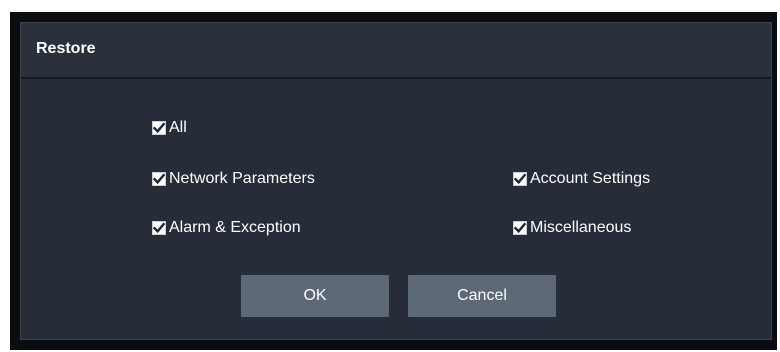 This screenshot has width=780, height=352. What do you see at coordinates (66, 48) in the screenshot?
I see `dialog-title: Restore` at bounding box center [66, 48].